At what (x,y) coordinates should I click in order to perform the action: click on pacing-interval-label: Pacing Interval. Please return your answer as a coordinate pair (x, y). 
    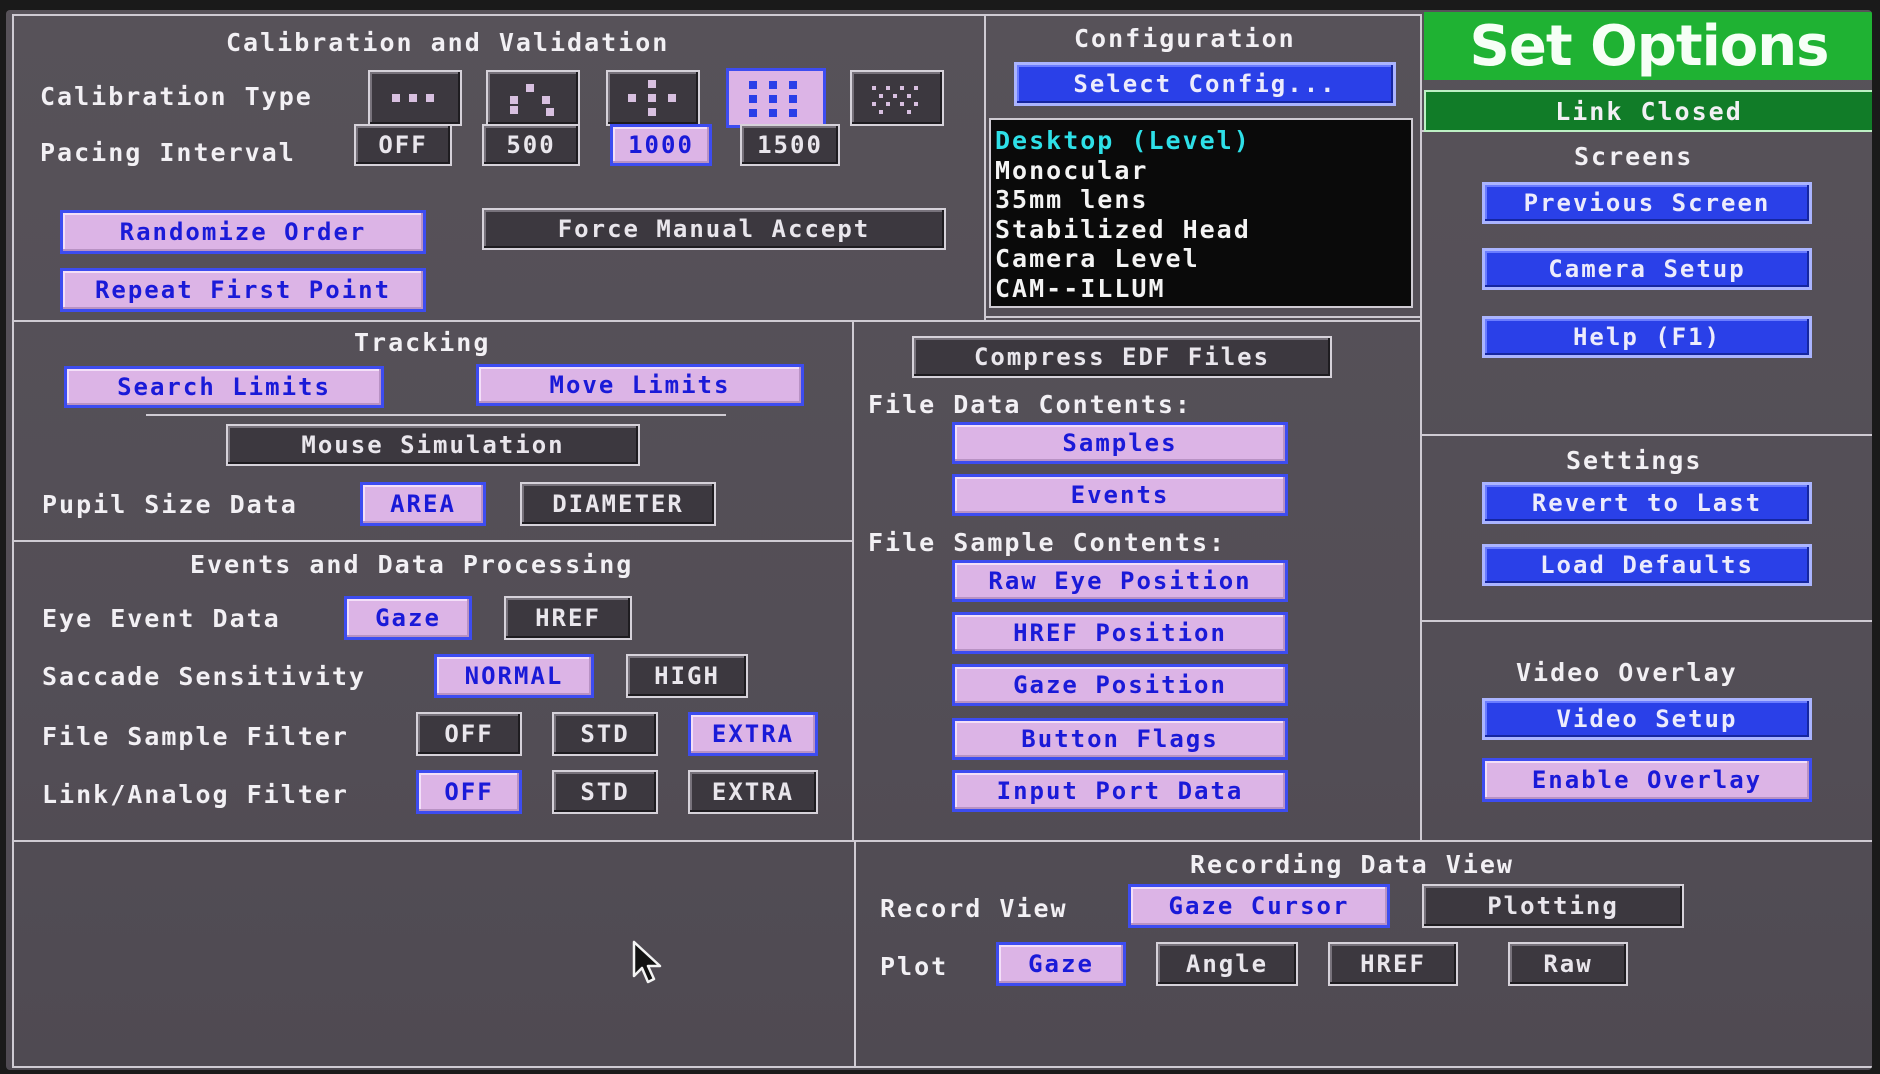
    Looking at the image, I should click on (168, 152).